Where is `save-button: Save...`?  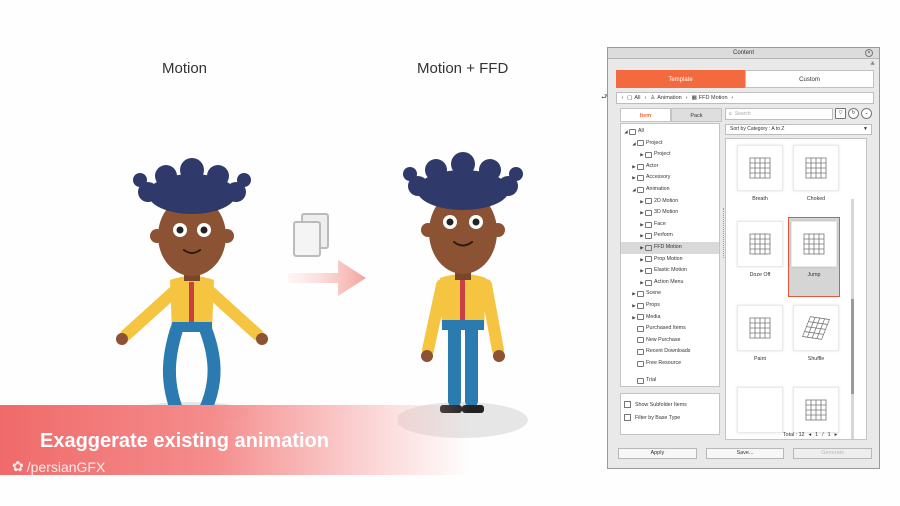
save-button: Save... is located at coordinates (745, 453).